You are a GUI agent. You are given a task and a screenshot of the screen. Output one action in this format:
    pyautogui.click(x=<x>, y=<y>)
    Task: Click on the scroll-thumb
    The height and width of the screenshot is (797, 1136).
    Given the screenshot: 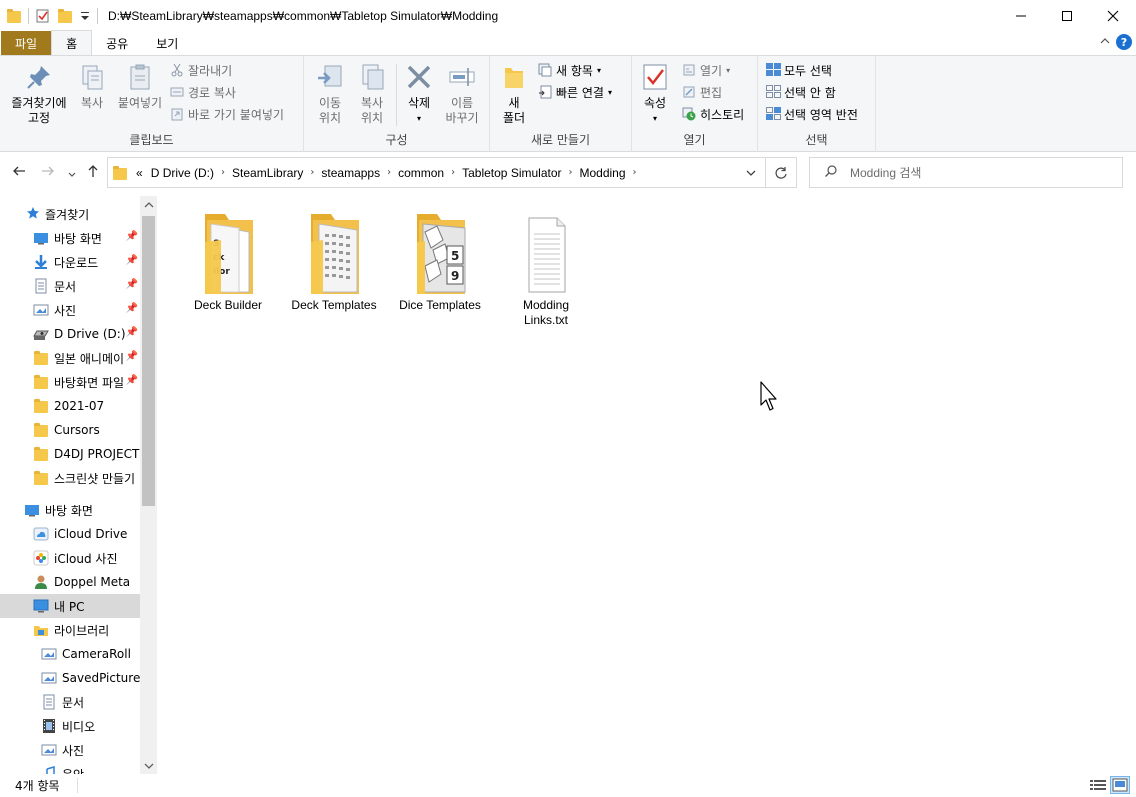 What is the action you would take?
    pyautogui.click(x=148, y=361)
    